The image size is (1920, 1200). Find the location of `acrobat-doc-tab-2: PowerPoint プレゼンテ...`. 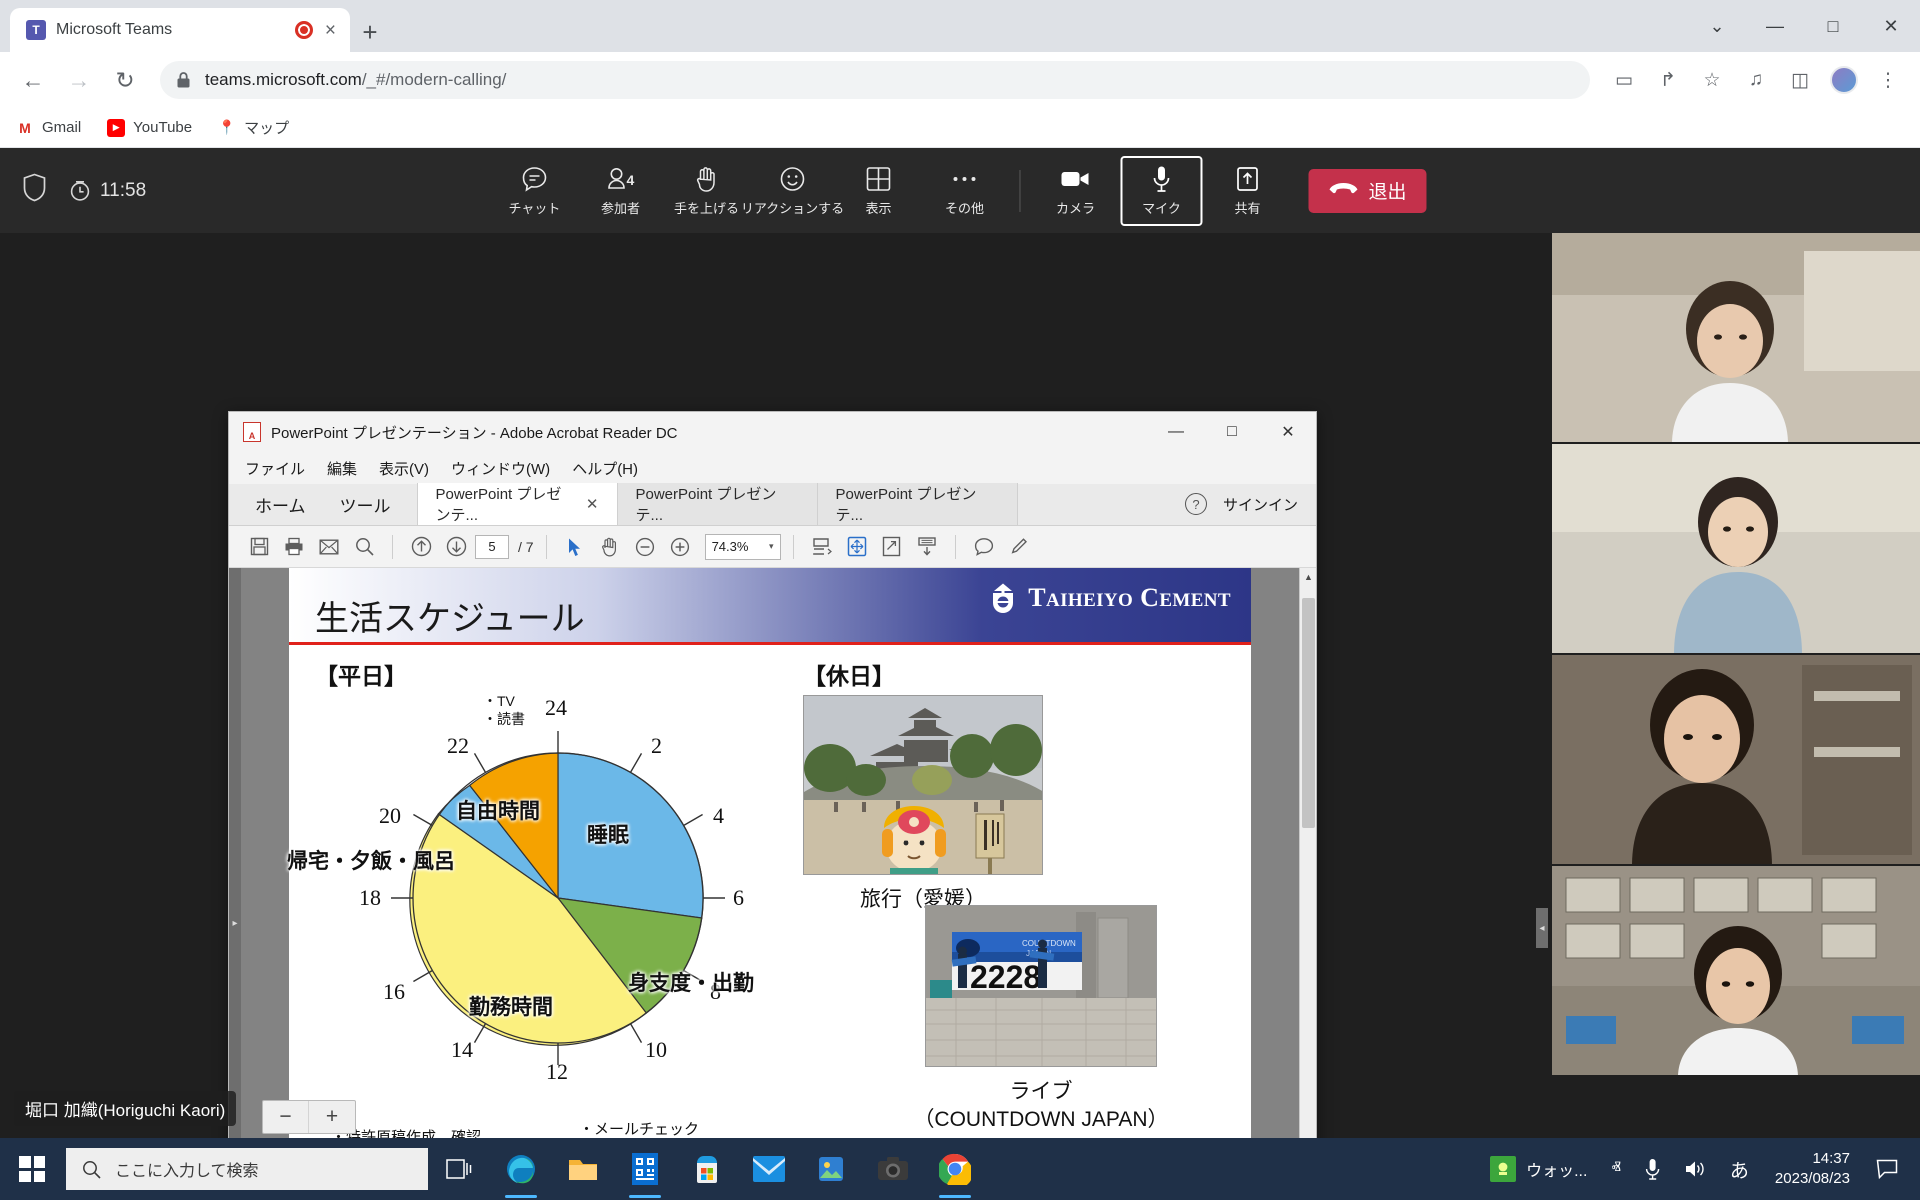

acrobat-doc-tab-2: PowerPoint プレゼンテ... is located at coordinates (717, 504).